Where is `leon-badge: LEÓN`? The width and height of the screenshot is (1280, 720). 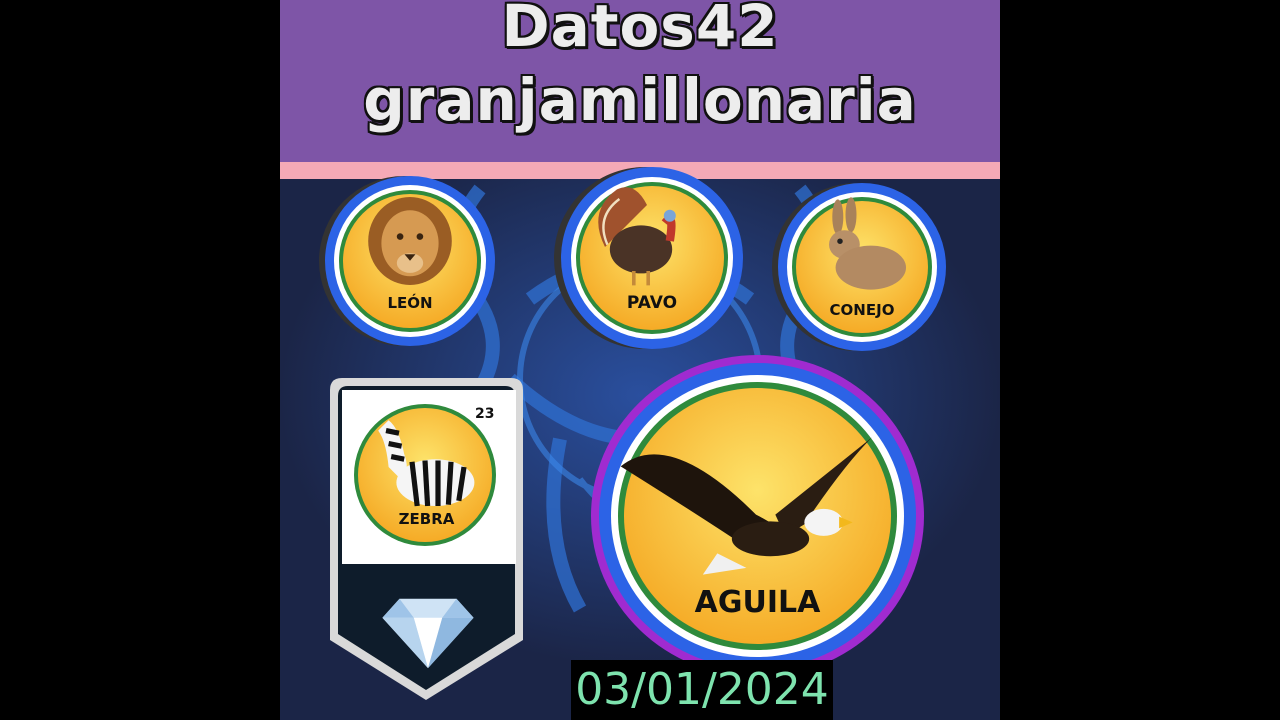
leon-badge: LEÓN is located at coordinates (410, 261).